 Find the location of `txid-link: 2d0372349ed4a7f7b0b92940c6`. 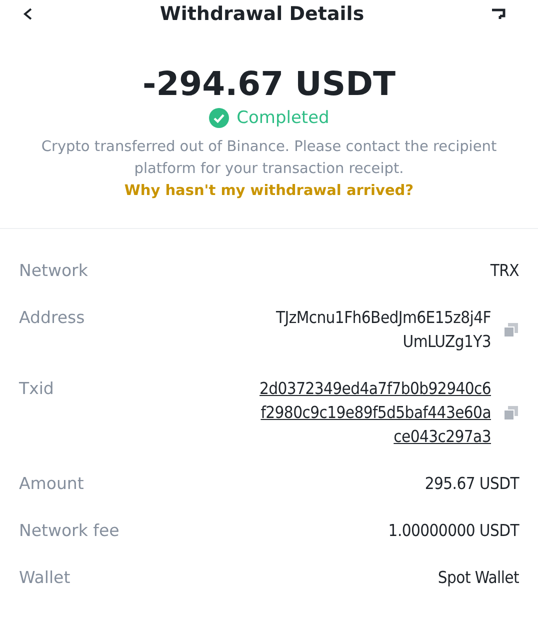

txid-link: 2d0372349ed4a7f7b0b92940c6 is located at coordinates (375, 389).